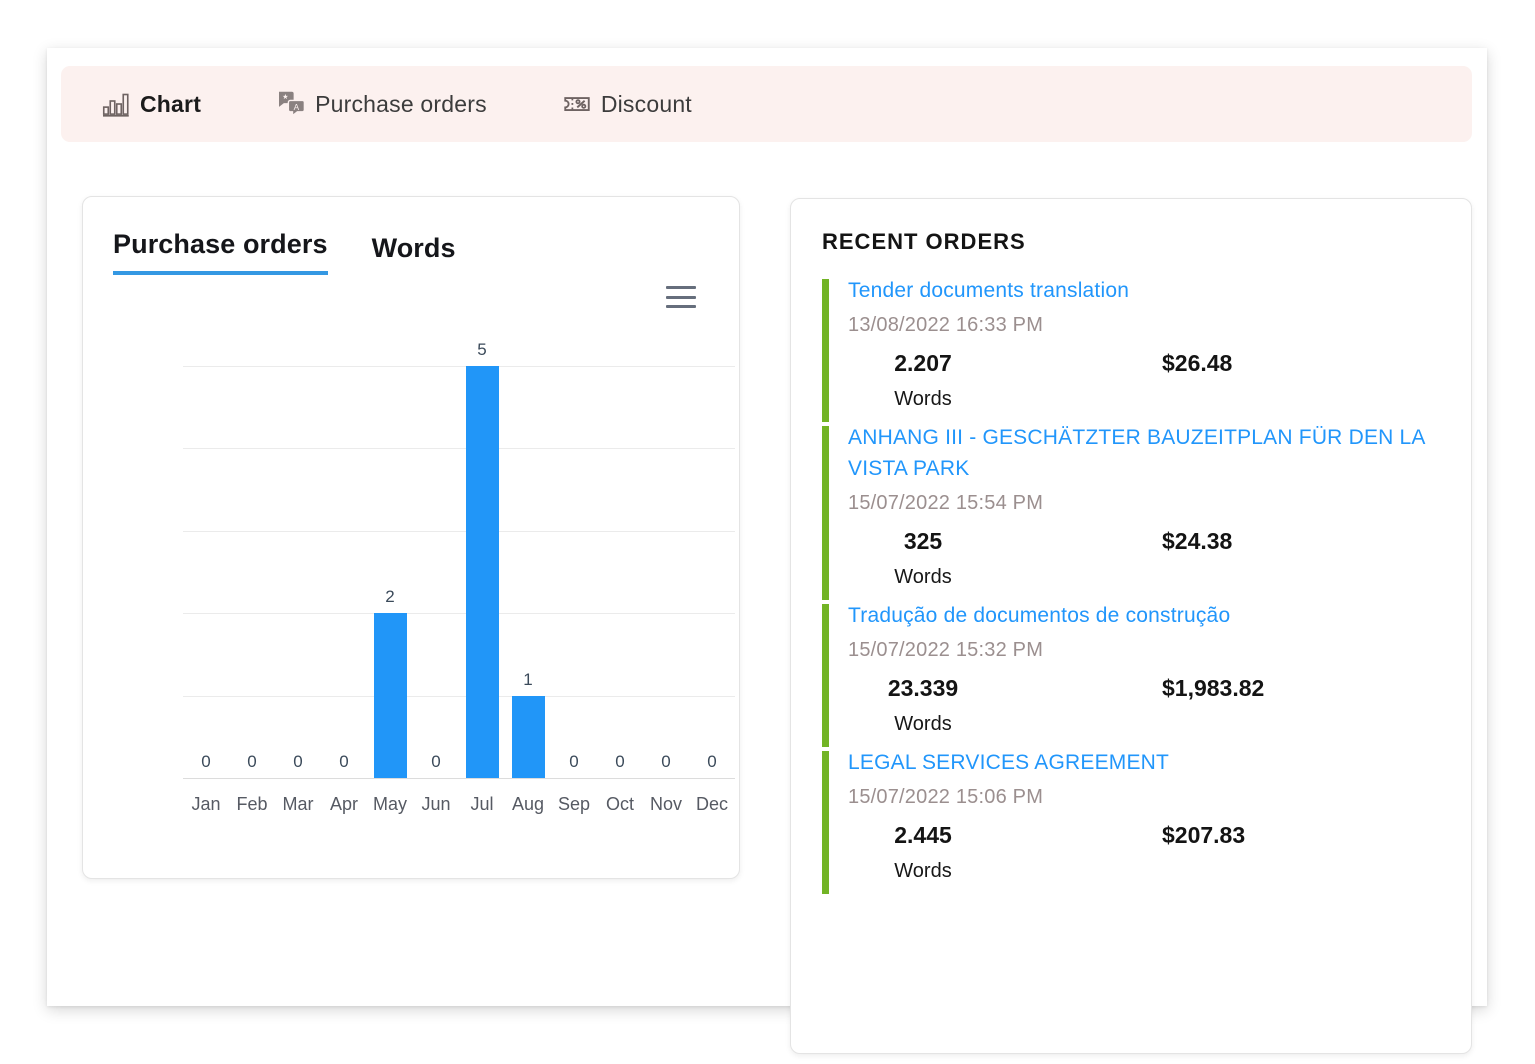 The height and width of the screenshot is (1064, 1535). Describe the element at coordinates (574, 804) in the screenshot. I see `x-axis-tick-label: Sep` at that location.